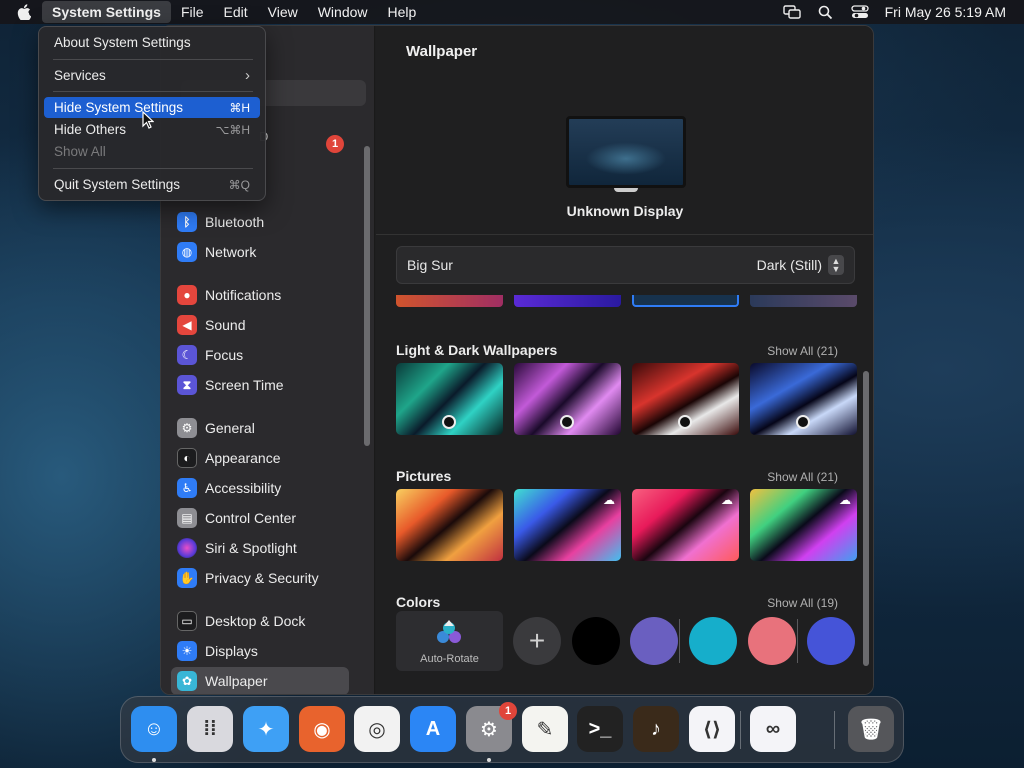 The width and height of the screenshot is (1024, 768). I want to click on visual-studio-icon: ∞, so click(773, 729).